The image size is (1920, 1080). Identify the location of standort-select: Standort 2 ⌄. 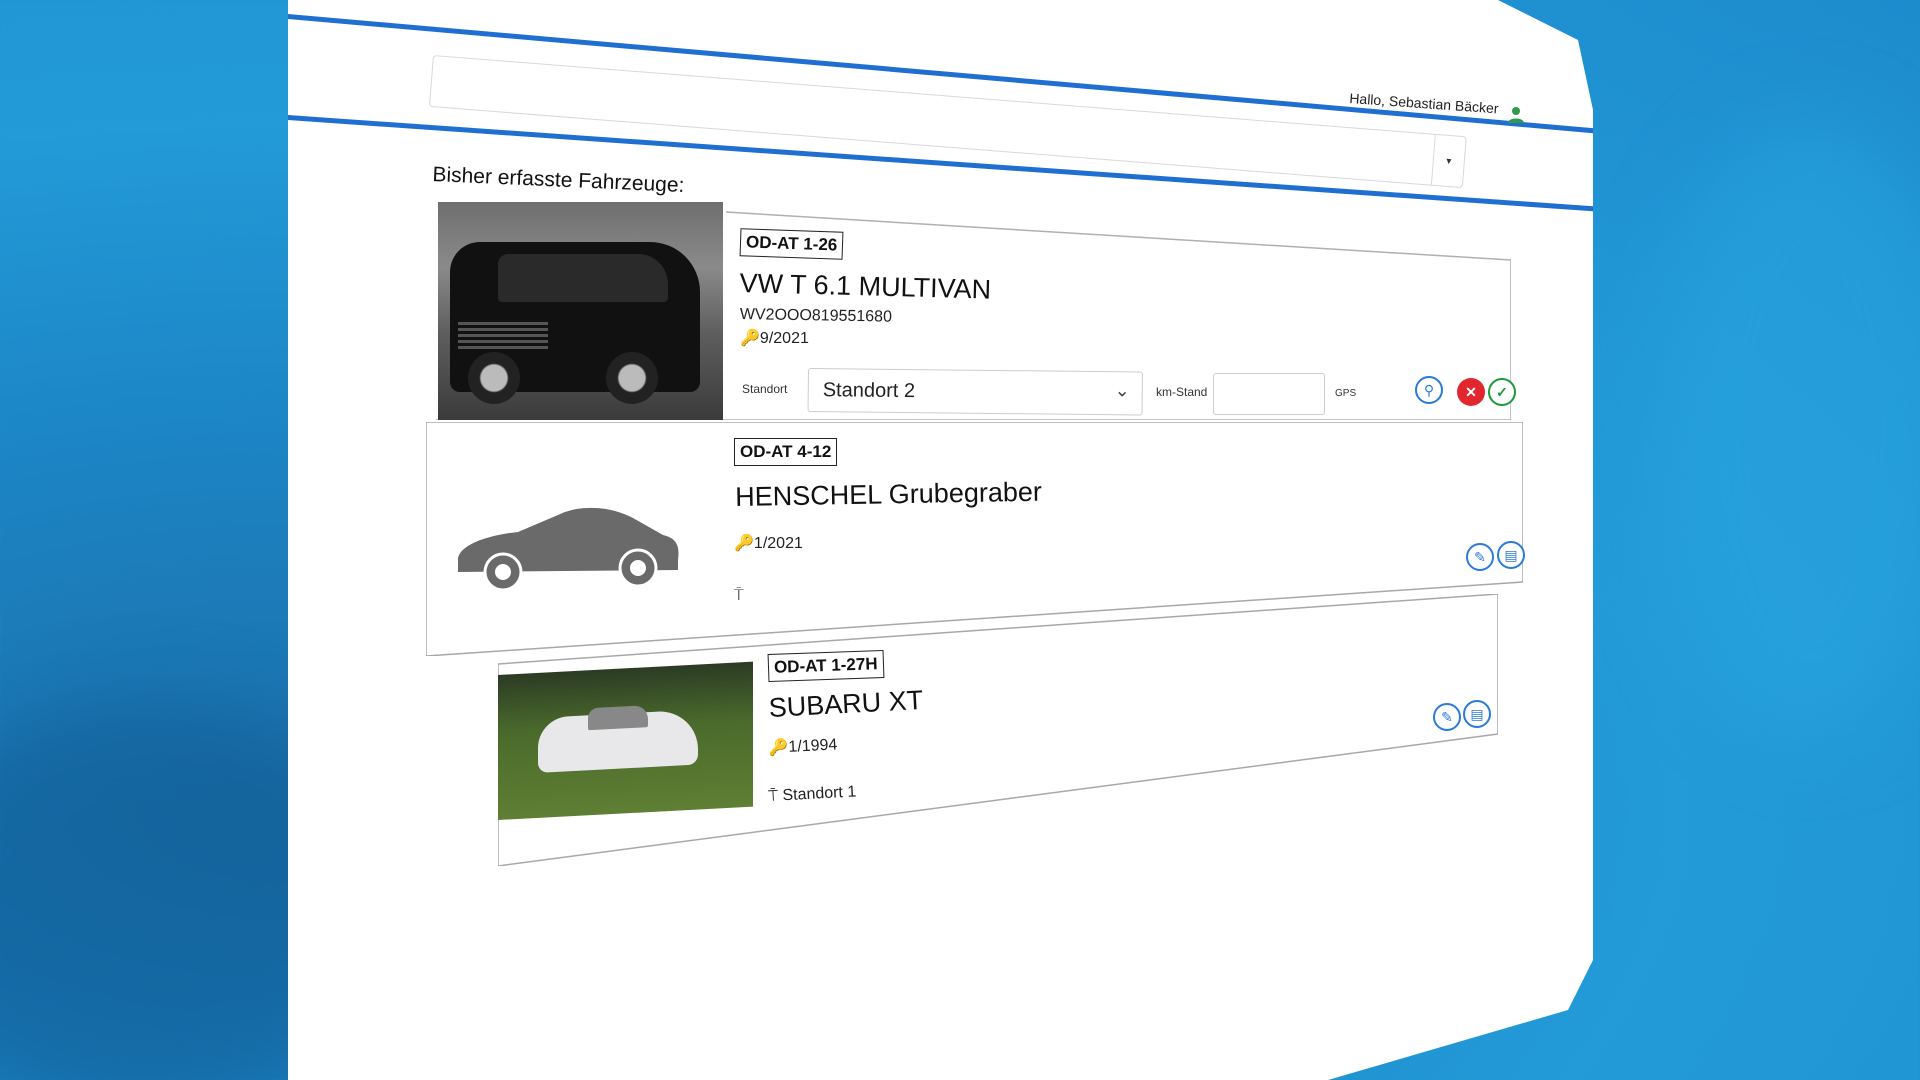
(975, 392).